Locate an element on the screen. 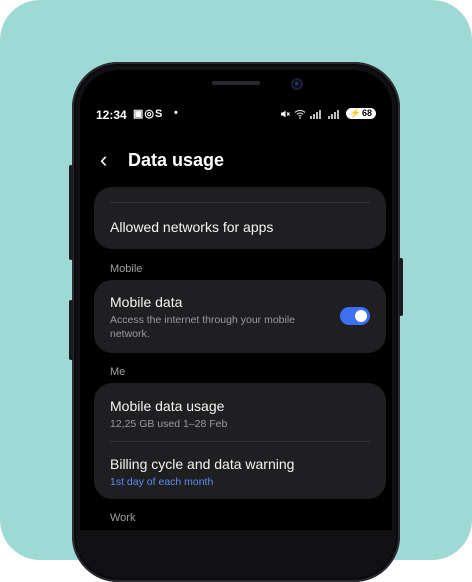 Image resolution: width=472 pixels, height=582 pixels. mobile-data-usage-title: Mobile data usage is located at coordinates (167, 406).